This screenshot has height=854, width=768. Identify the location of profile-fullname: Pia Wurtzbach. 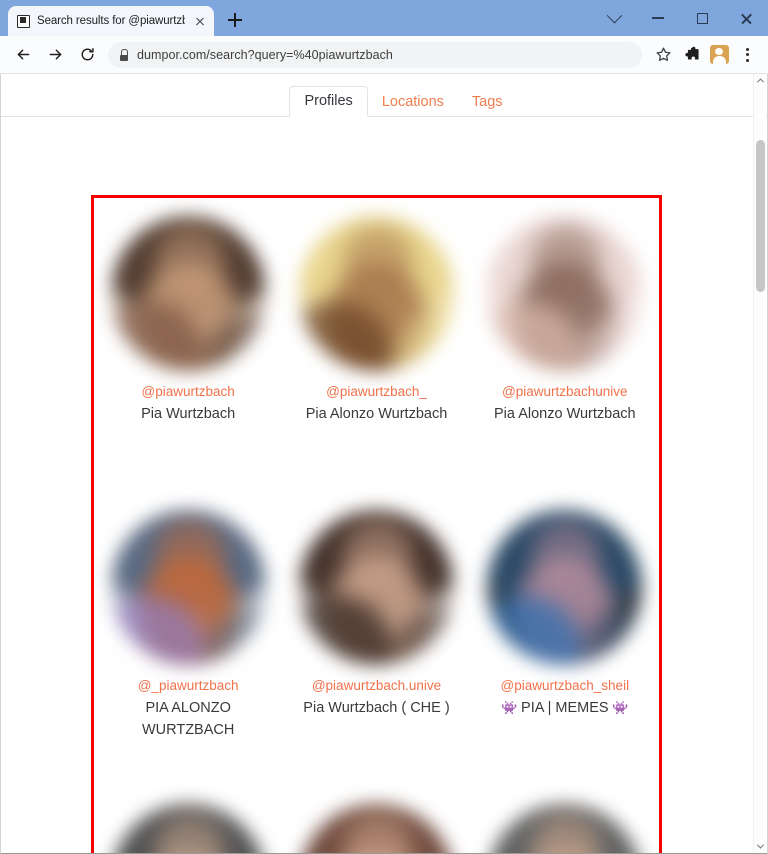
(188, 414).